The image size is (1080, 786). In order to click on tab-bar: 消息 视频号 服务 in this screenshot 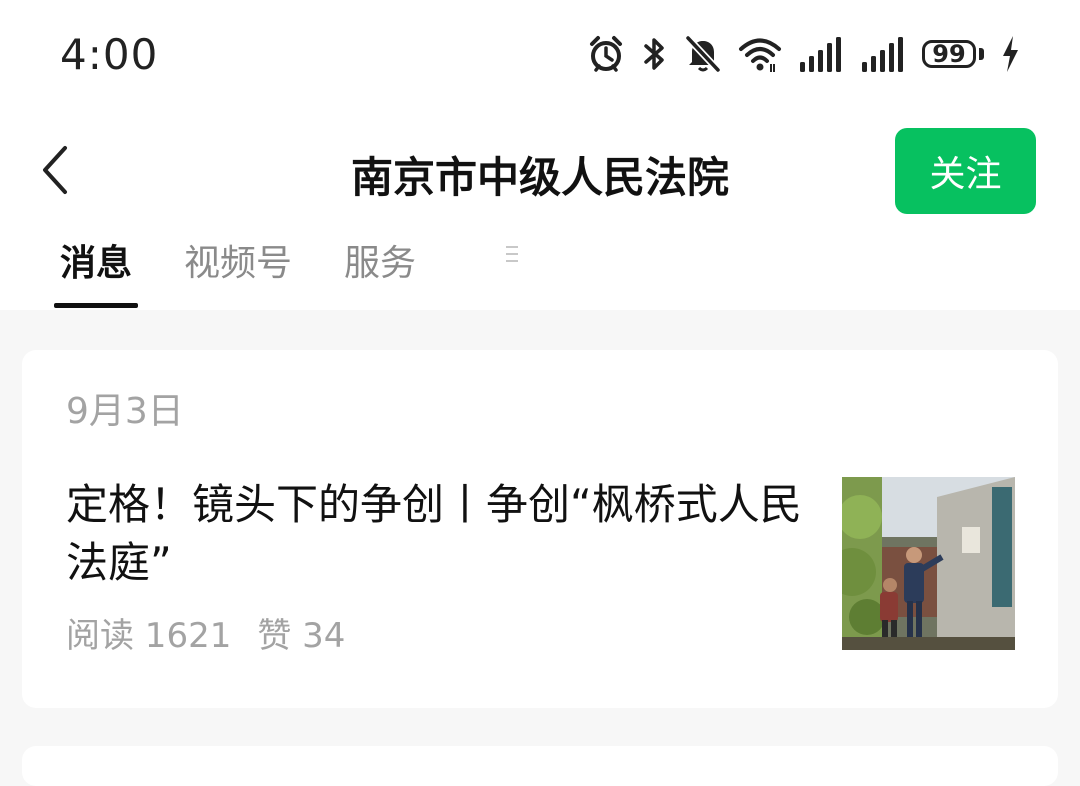, I will do `click(285, 271)`.